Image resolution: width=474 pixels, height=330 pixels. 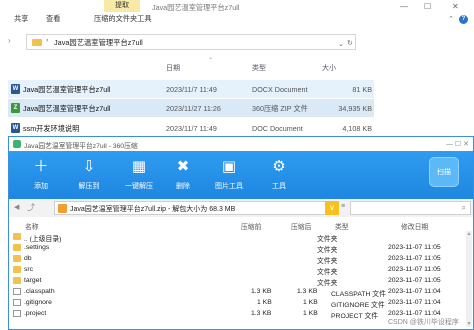 What do you see at coordinates (241, 281) in the screenshot?
I see `zip-row: target 文件夹 2023-11-07 11:05` at bounding box center [241, 281].